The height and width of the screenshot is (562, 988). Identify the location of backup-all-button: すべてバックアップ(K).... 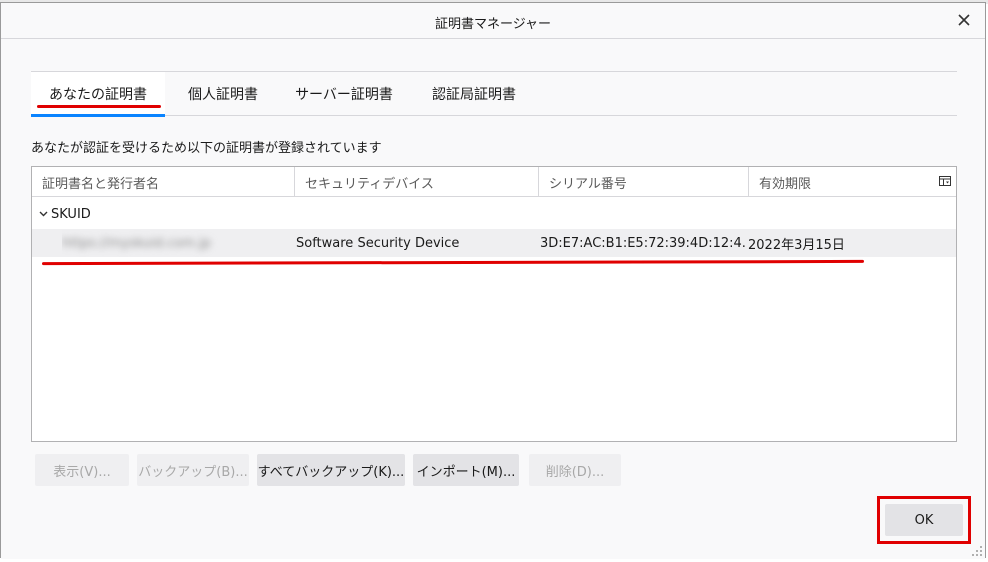
(331, 470).